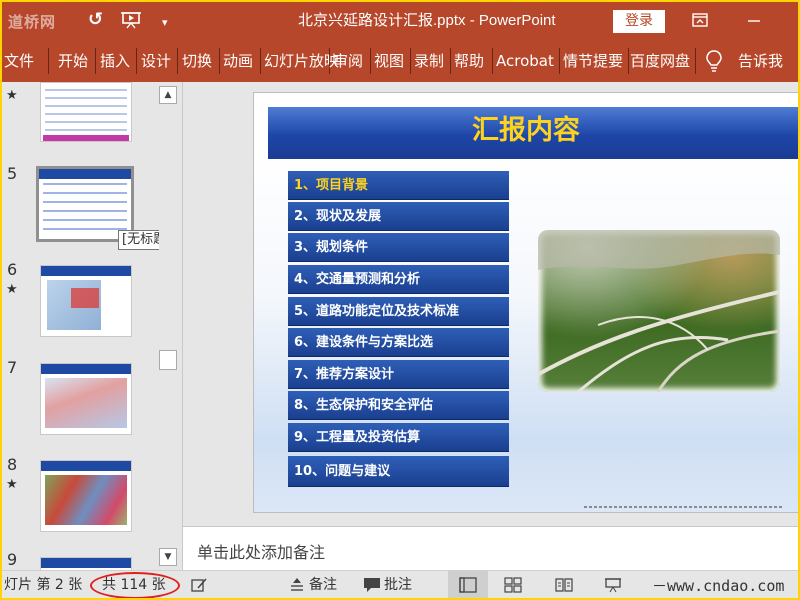 Image resolution: width=800 pixels, height=600 pixels. What do you see at coordinates (525, 61) in the screenshot?
I see `tab-acrobat: Acrobat` at bounding box center [525, 61].